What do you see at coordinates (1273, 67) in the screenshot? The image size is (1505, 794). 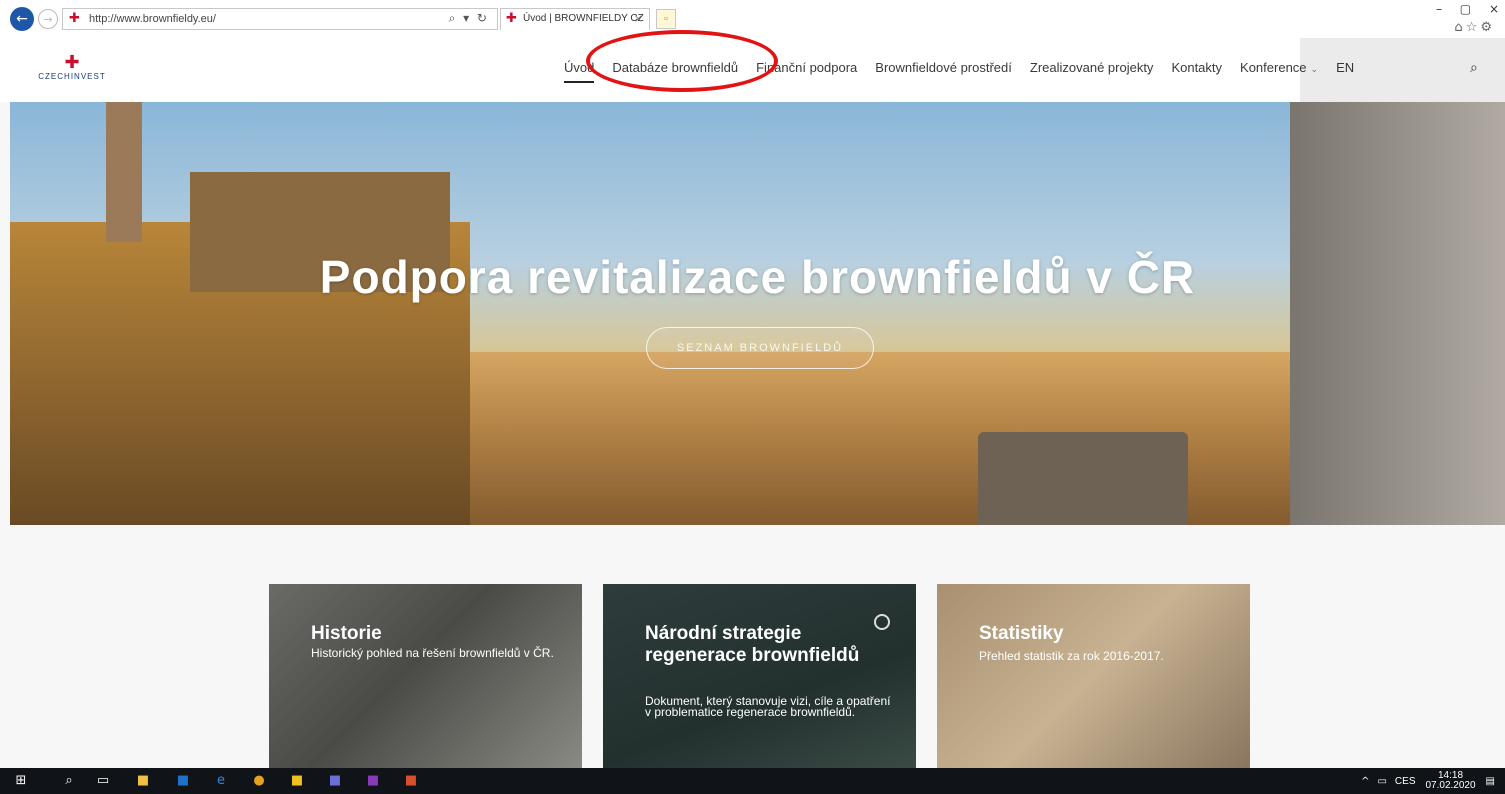 I see `menu-item-konference-label: Konference` at bounding box center [1273, 67].